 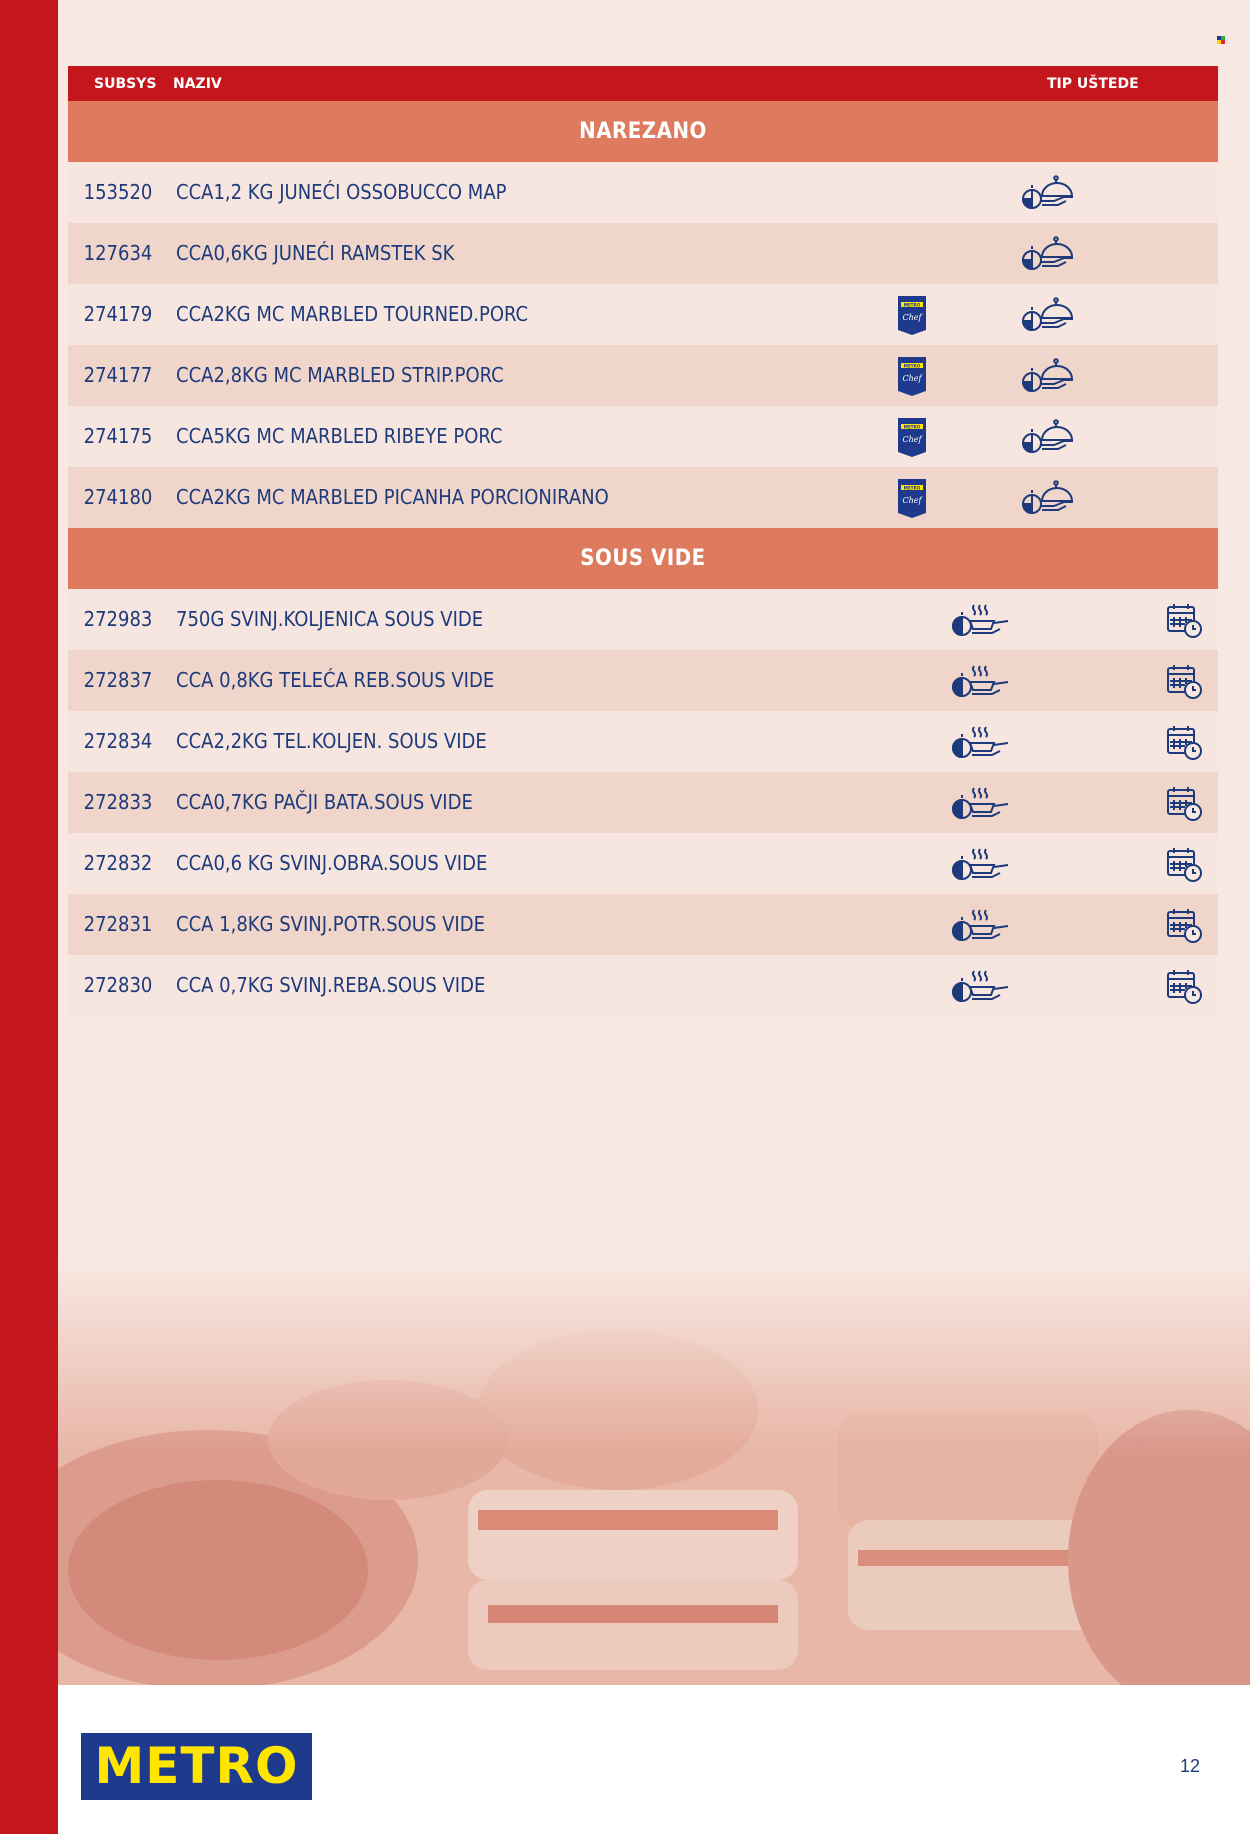 What do you see at coordinates (196, 1766) in the screenshot?
I see `metro-logo: METRO` at bounding box center [196, 1766].